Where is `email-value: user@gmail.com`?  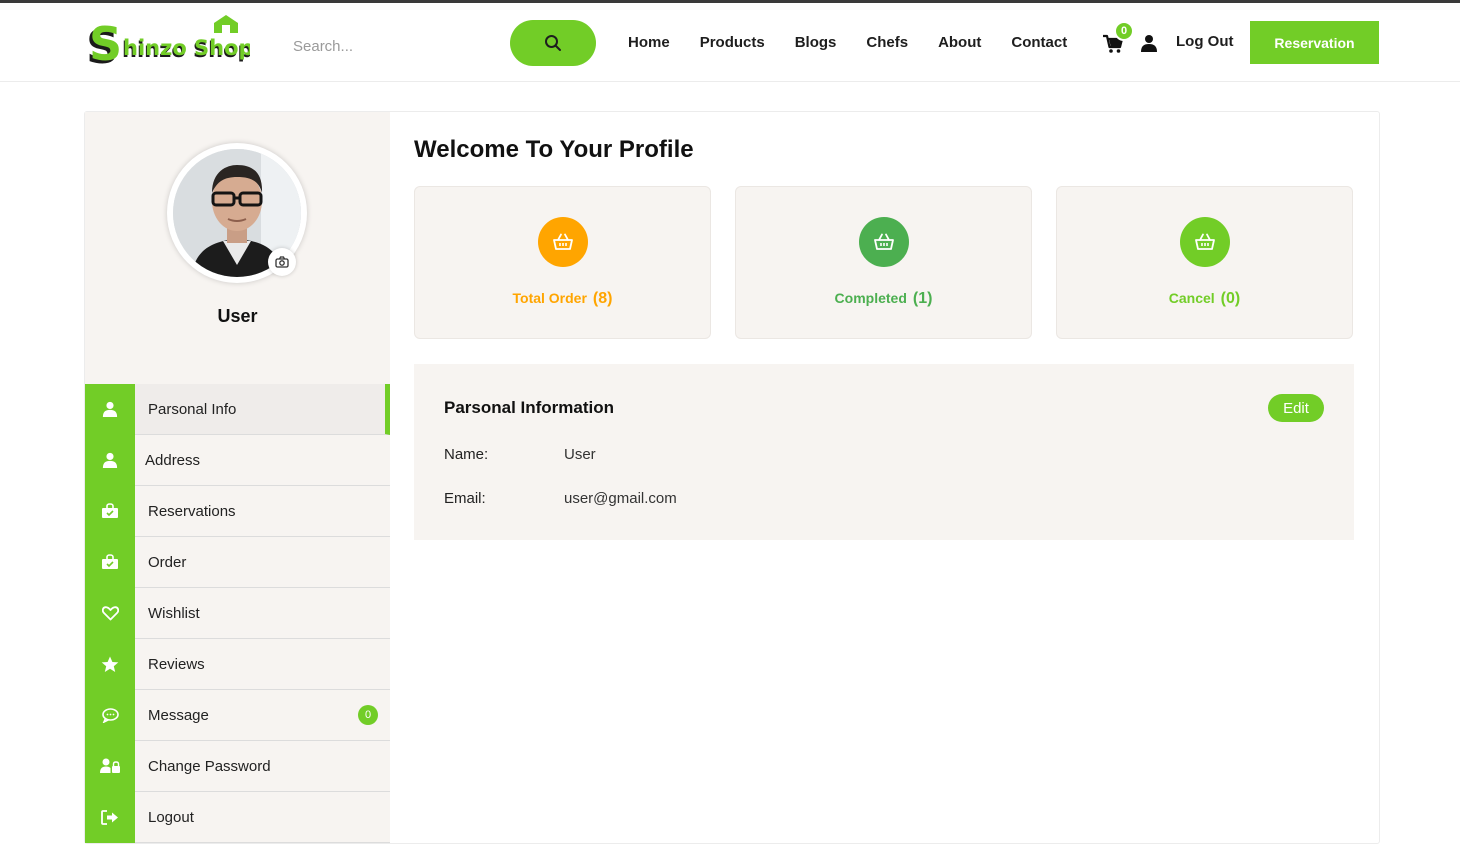
email-value: user@gmail.com is located at coordinates (620, 498).